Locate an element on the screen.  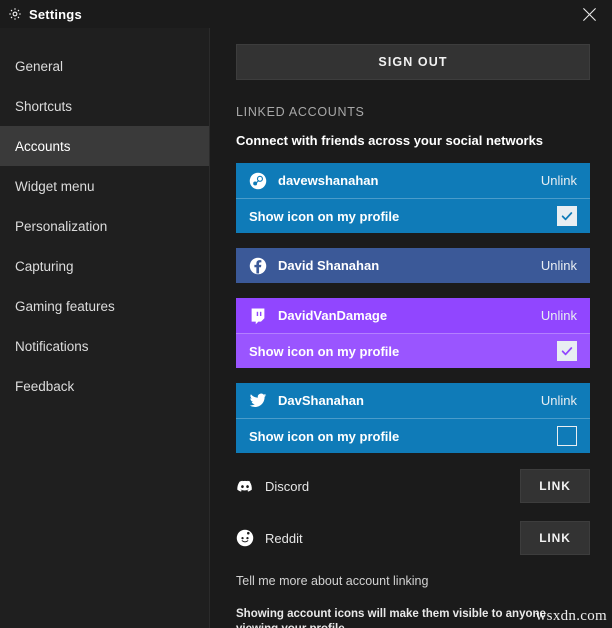
sidebar-item-gaming-features: Gaming features is located at coordinates (104, 306).